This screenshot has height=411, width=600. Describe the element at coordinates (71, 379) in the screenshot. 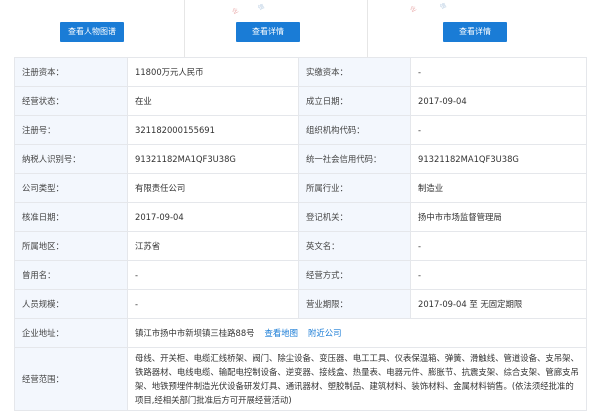

I see `scope-label: 经营范围：` at that location.